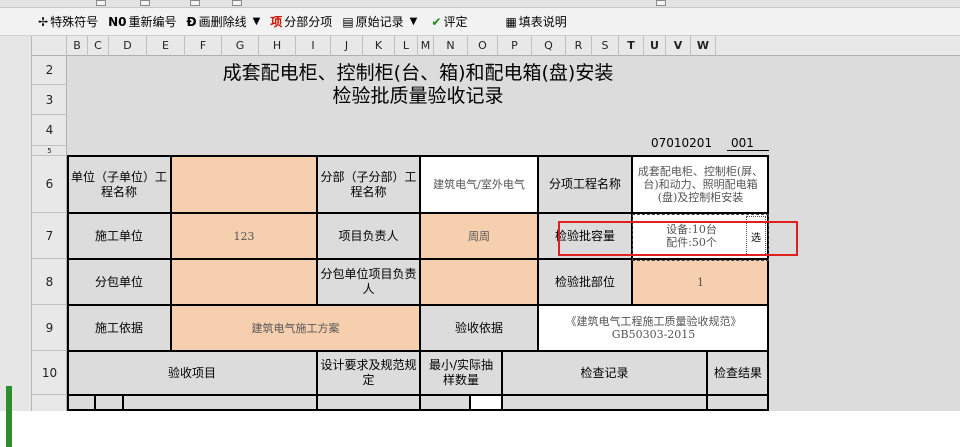 This screenshot has height=447, width=960. I want to click on design-requirement-header: 设计要求及规范规定, so click(368, 373).